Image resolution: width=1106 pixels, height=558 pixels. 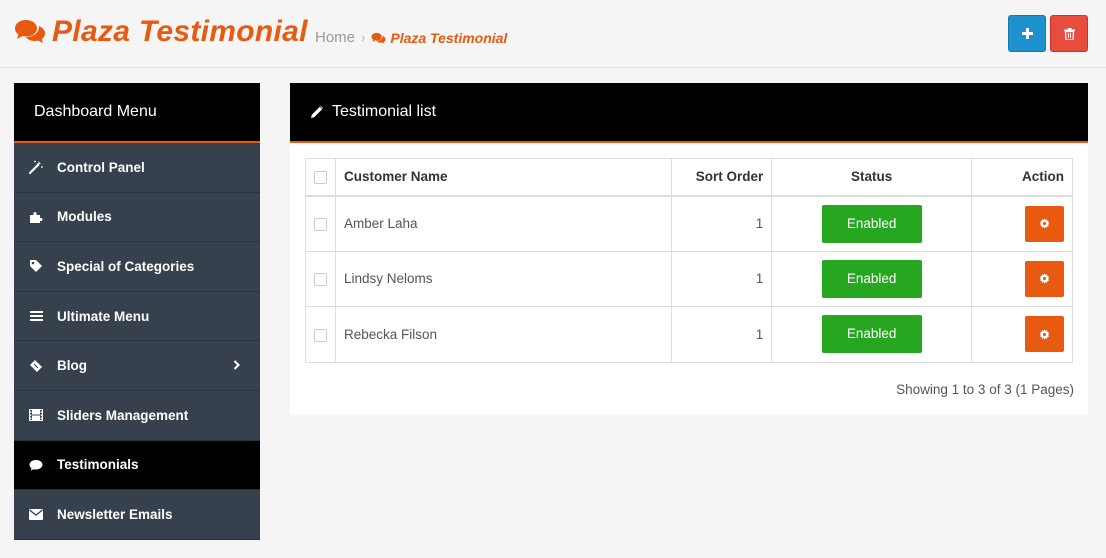 I want to click on trash-icon, so click(x=1069, y=33).